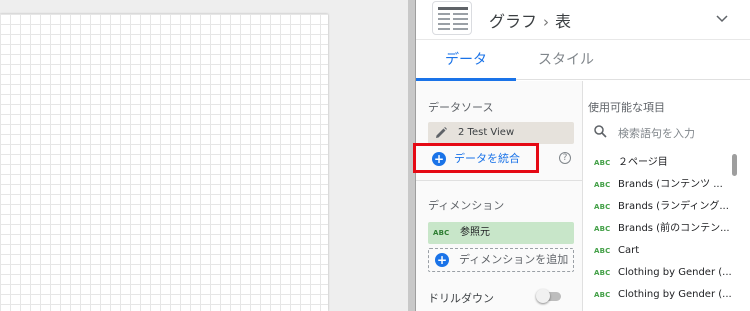  What do you see at coordinates (466, 60) in the screenshot?
I see `tab-data: データ` at bounding box center [466, 60].